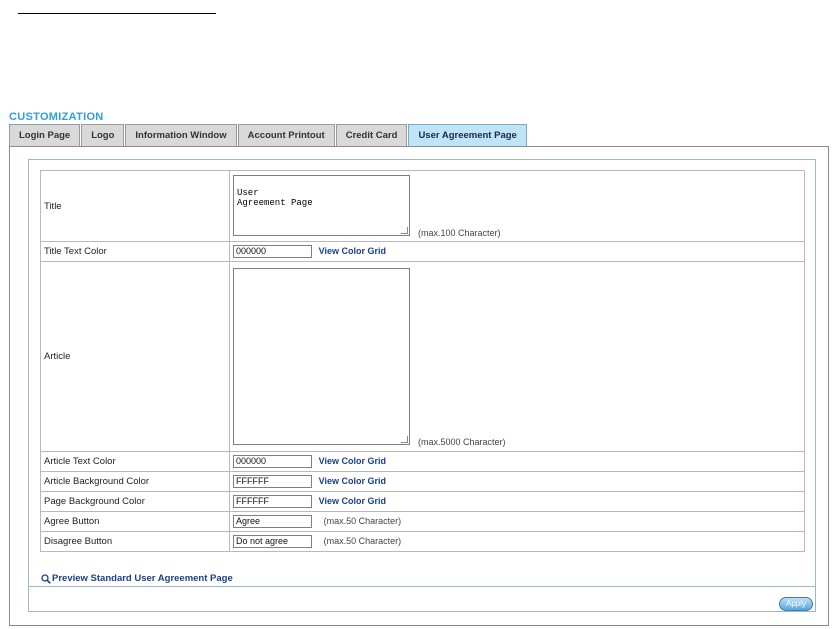 The image size is (834, 629). I want to click on agree-button-input: Agree, so click(272, 521).